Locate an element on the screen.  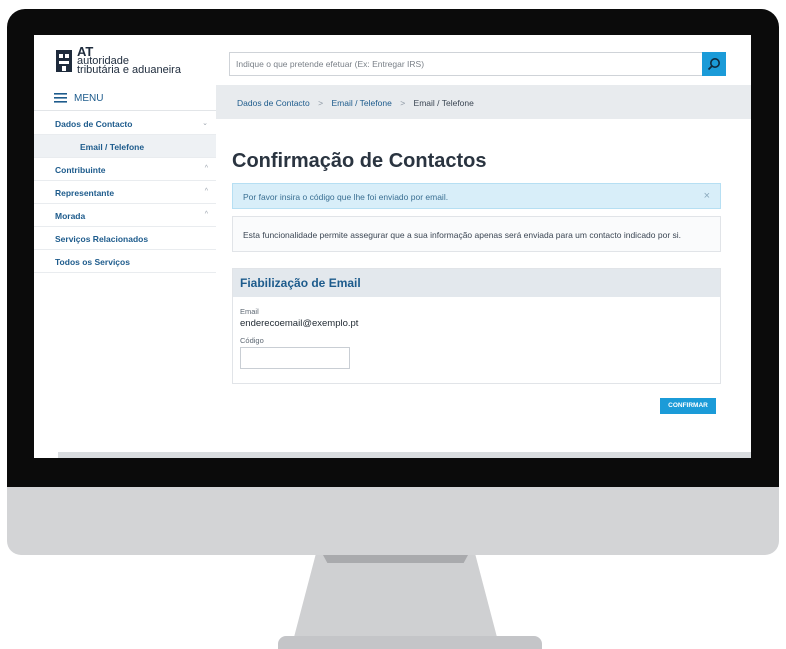
sidebar-item-label: Todos os Serviços is located at coordinates (92, 262).